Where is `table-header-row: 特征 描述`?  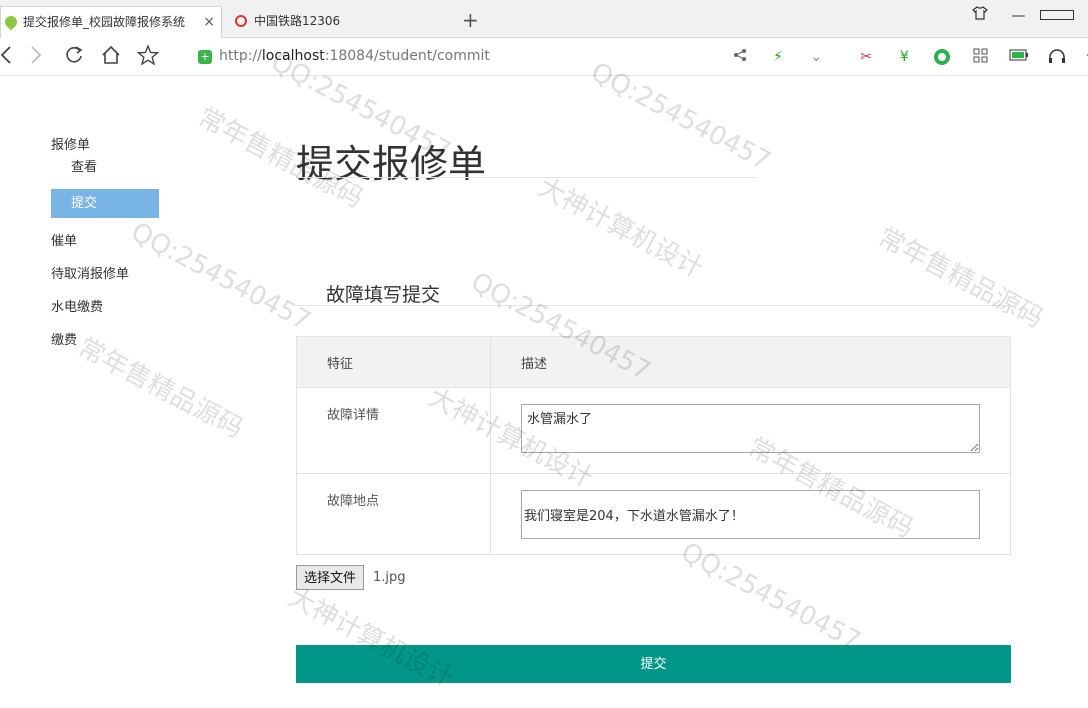 table-header-row: 特征 描述 is located at coordinates (653, 362).